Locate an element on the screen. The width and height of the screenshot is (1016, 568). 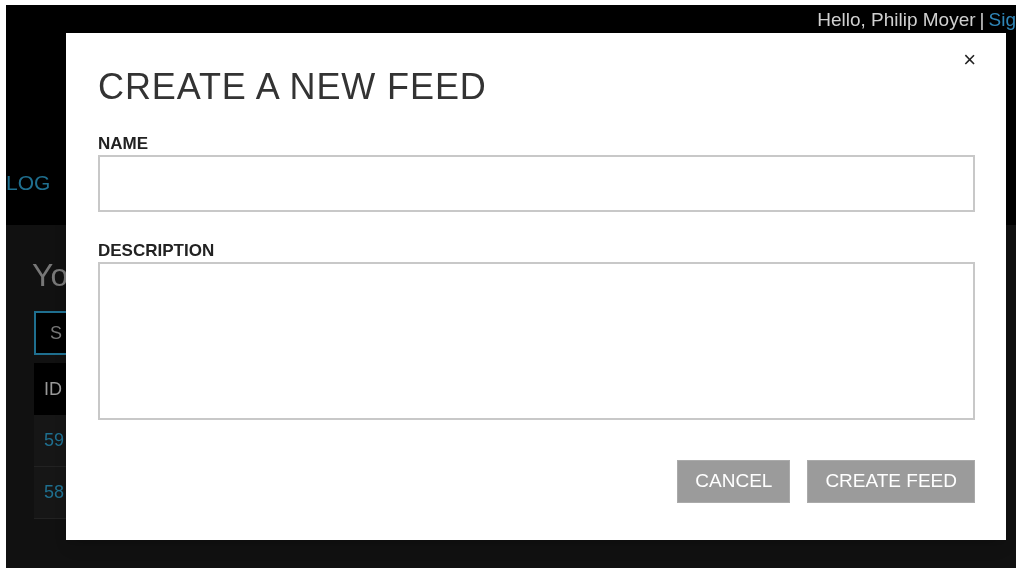
field-label: DESCRIPTION is located at coordinates (157, 251).